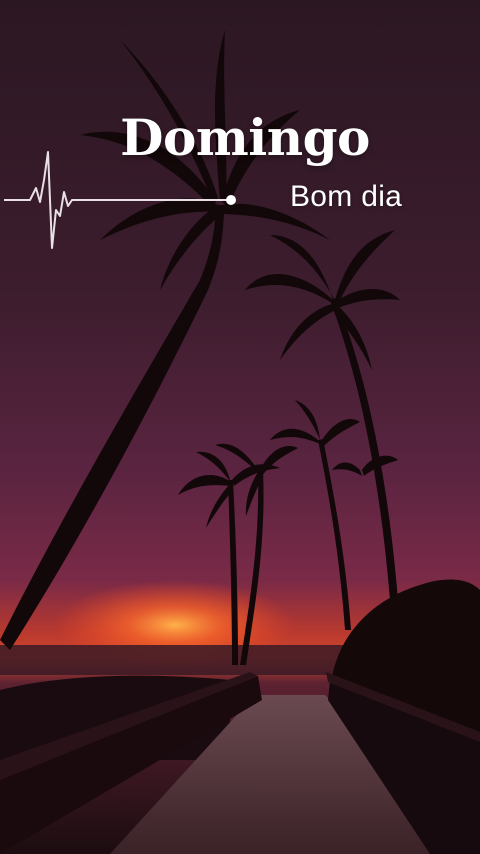 Image resolution: width=480 pixels, height=854 pixels. Describe the element at coordinates (346, 196) in the screenshot. I see `greeting-text: Bom dia` at that location.